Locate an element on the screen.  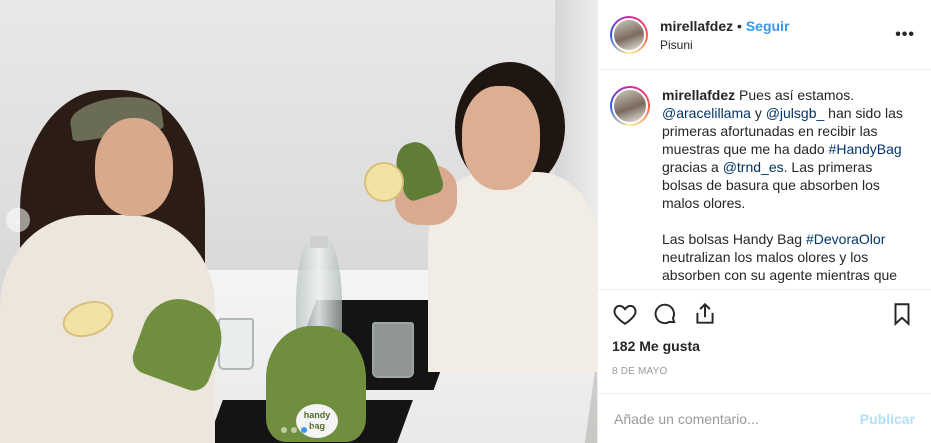
caption-intro: Pues así estamos. is located at coordinates (797, 95).